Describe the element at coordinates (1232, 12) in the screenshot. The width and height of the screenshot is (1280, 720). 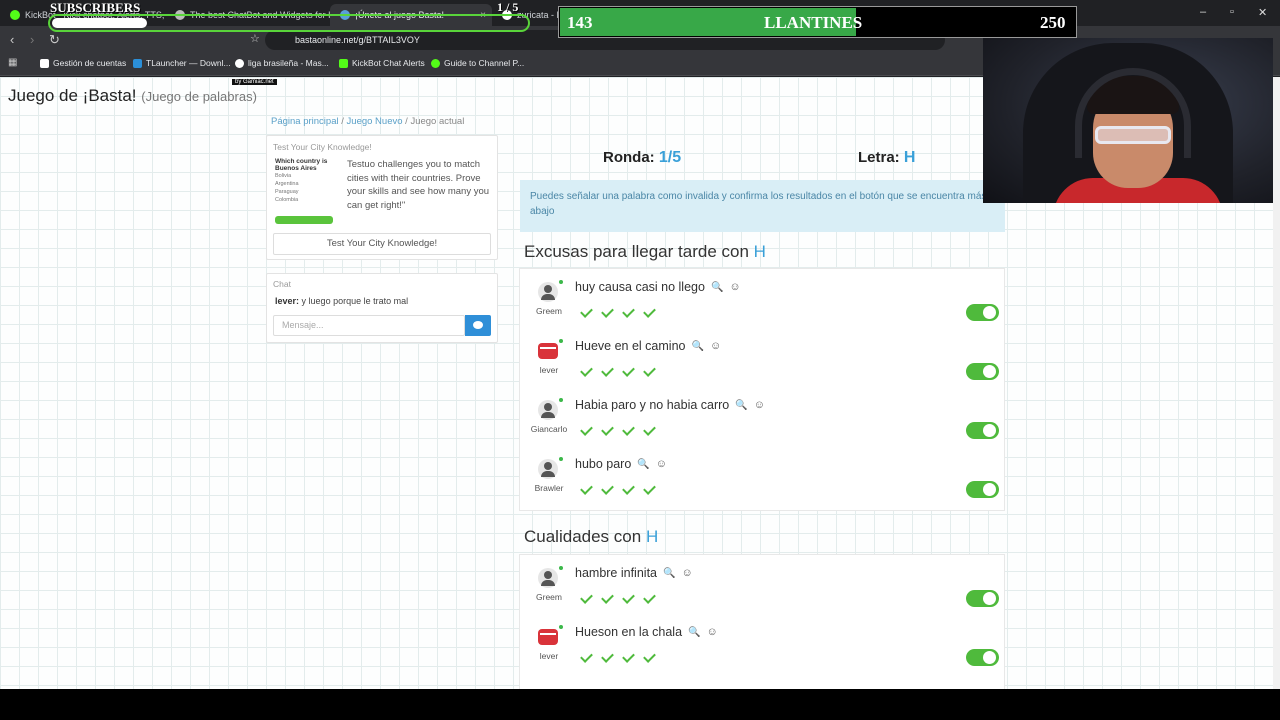
I see `maximize-icon: ▫` at that location.